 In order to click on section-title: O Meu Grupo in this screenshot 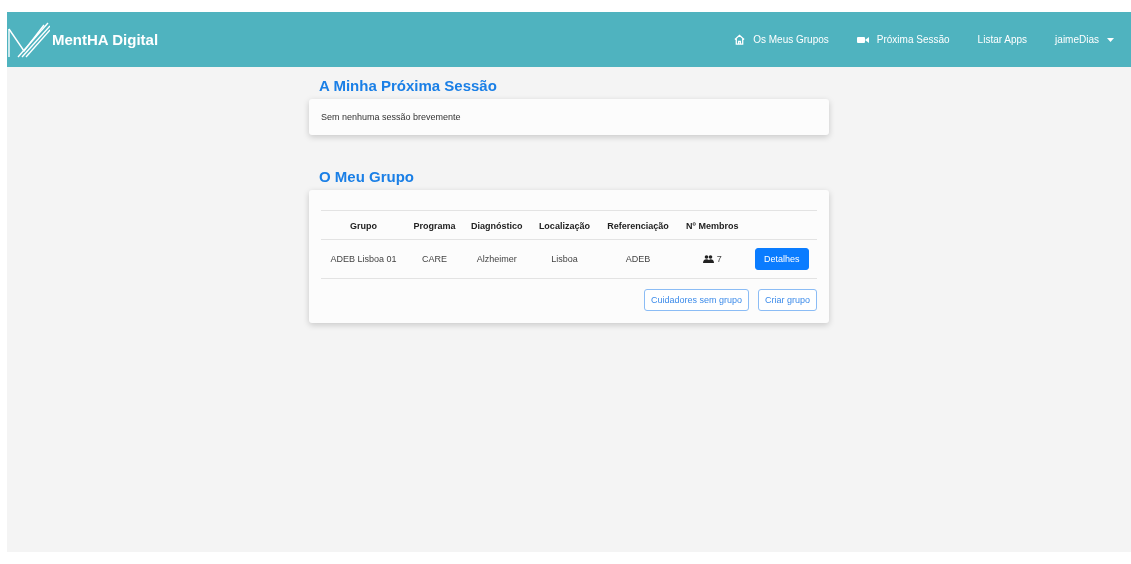, I will do `click(367, 176)`.